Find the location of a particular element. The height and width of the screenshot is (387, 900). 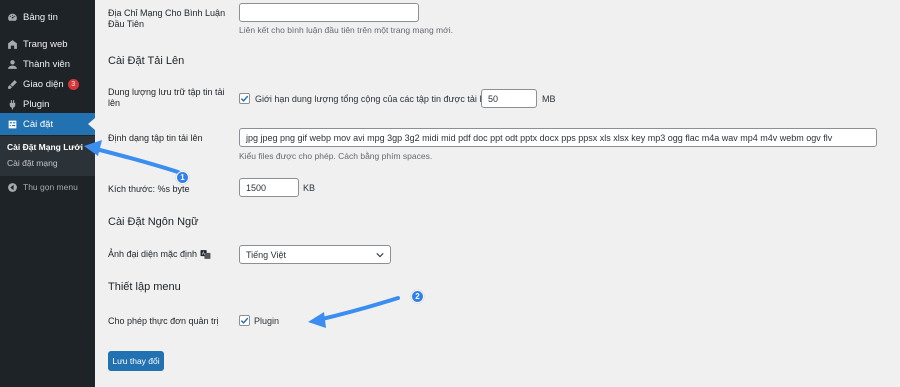

upload-quota-input: 50 is located at coordinates (509, 98).